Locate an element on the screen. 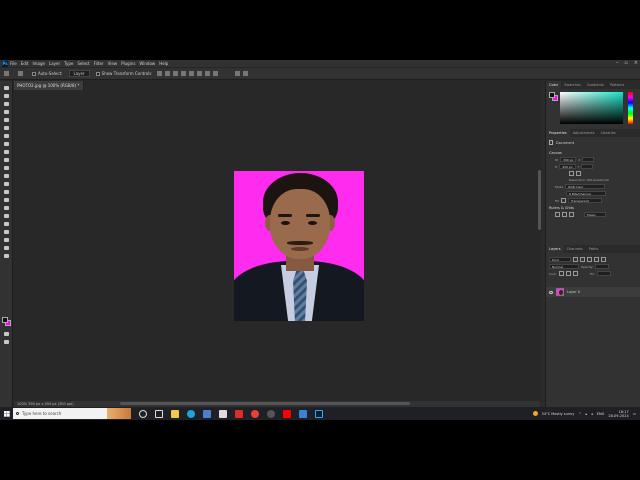 This screenshot has height=480, width=640. width-field: 390 px is located at coordinates (568, 159).